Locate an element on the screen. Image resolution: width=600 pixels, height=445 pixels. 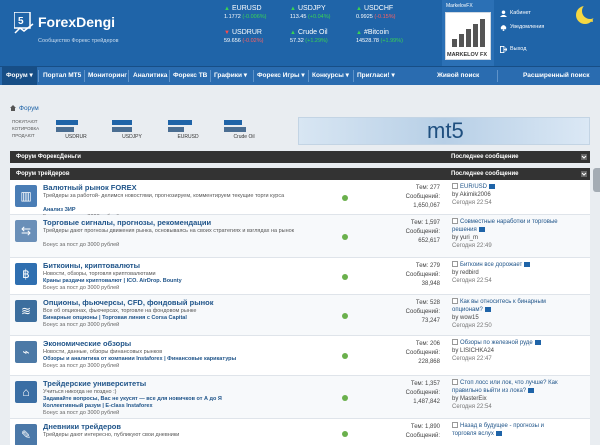
forum-title: Биткоины, криптовалюты is located at coordinates (91, 265).